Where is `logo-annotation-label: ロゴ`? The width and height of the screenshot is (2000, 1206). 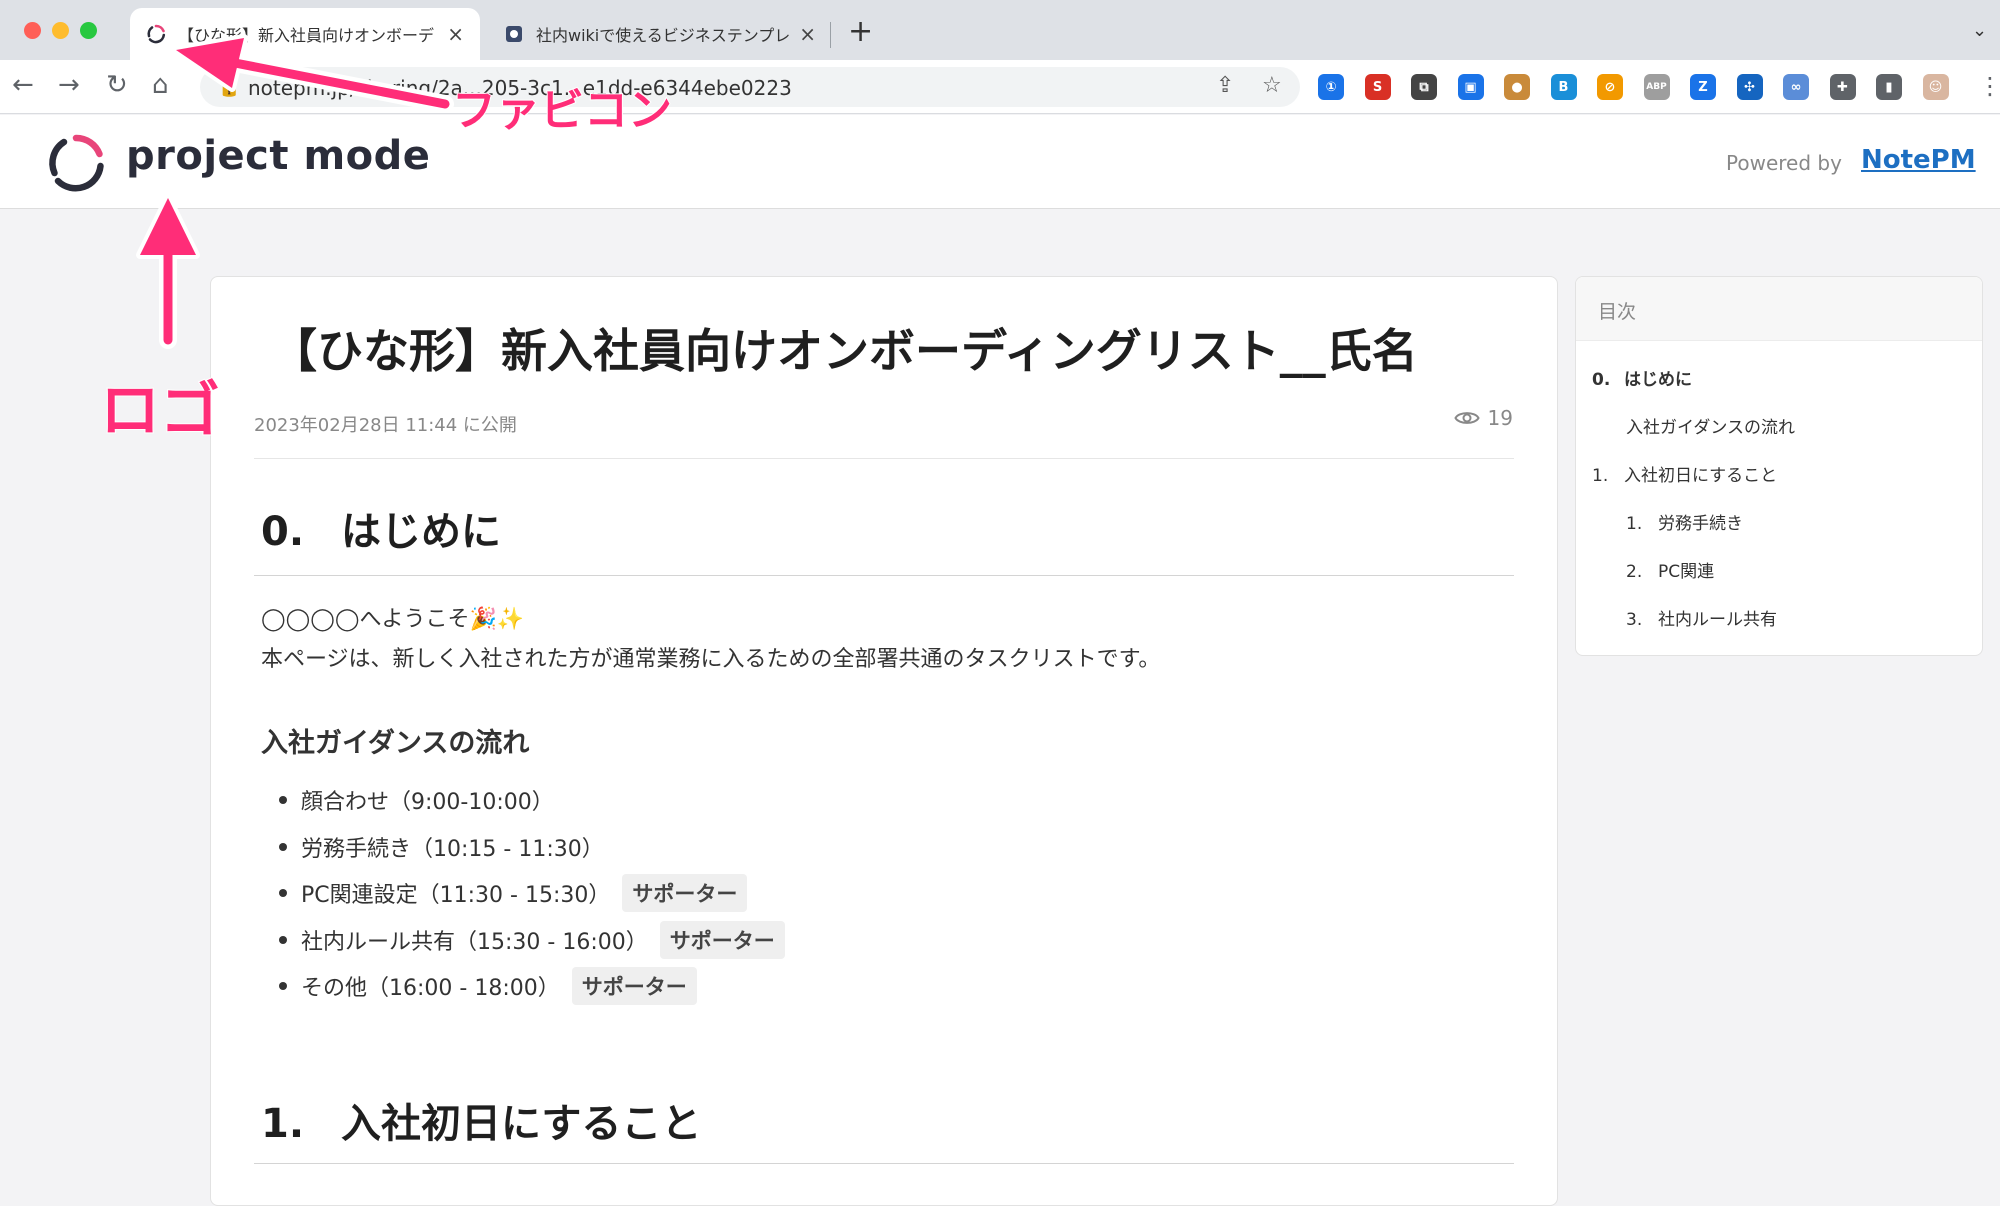
logo-annotation-label: ロゴ is located at coordinates (160, 411).